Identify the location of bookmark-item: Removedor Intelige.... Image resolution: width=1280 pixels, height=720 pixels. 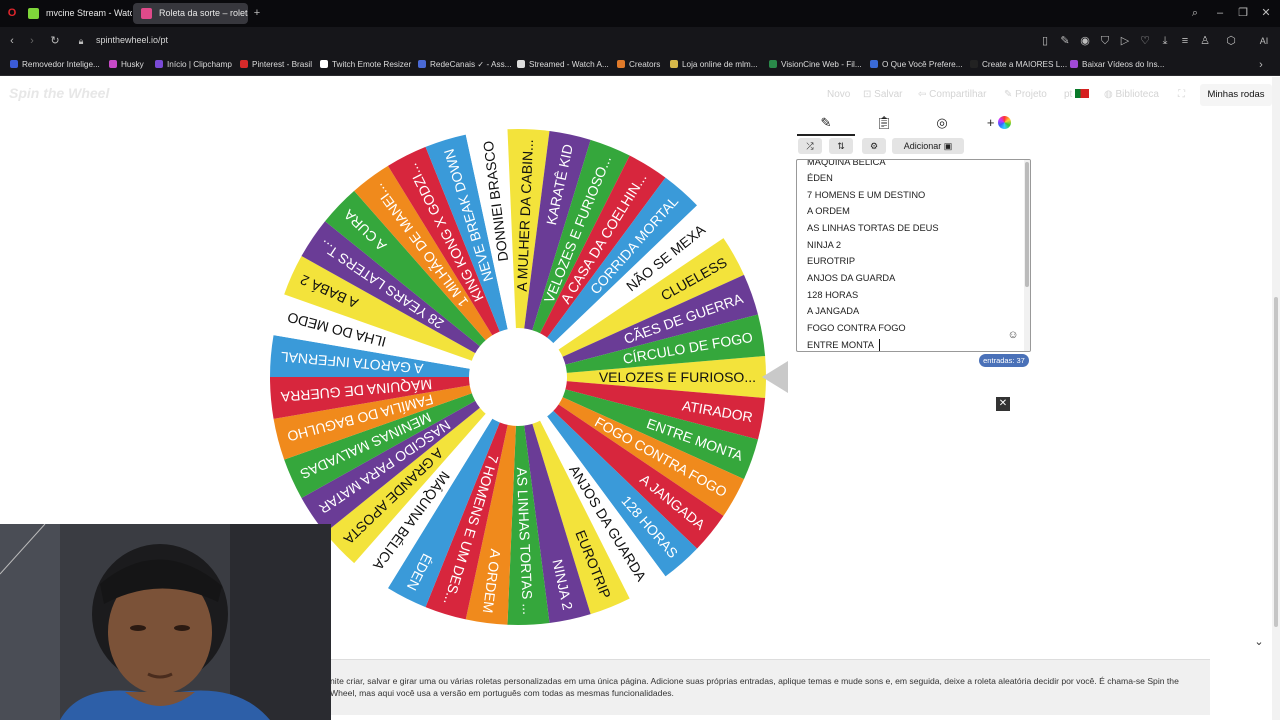
(55, 65).